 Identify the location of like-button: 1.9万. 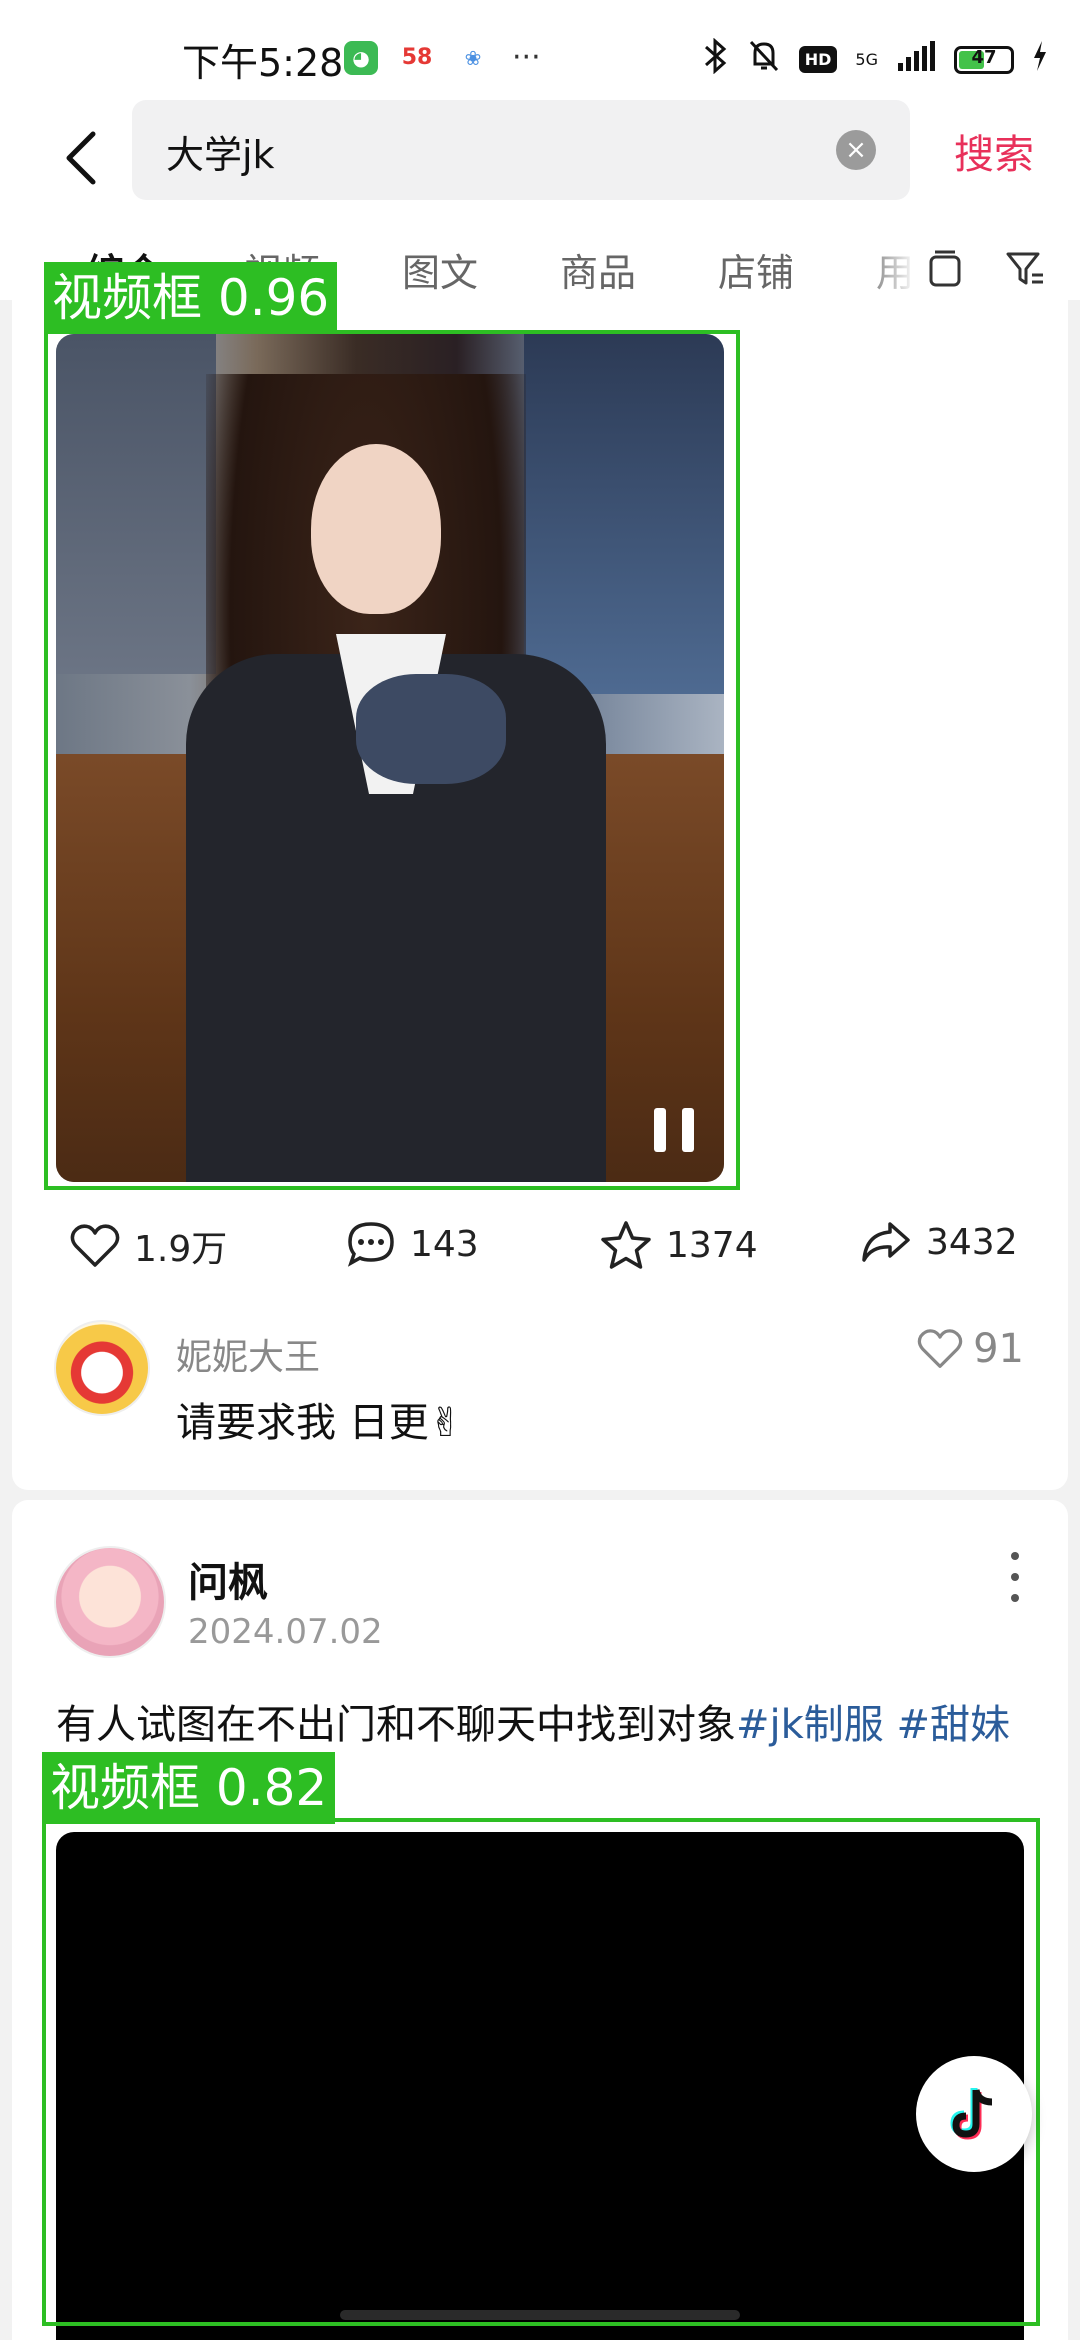
(148, 1246).